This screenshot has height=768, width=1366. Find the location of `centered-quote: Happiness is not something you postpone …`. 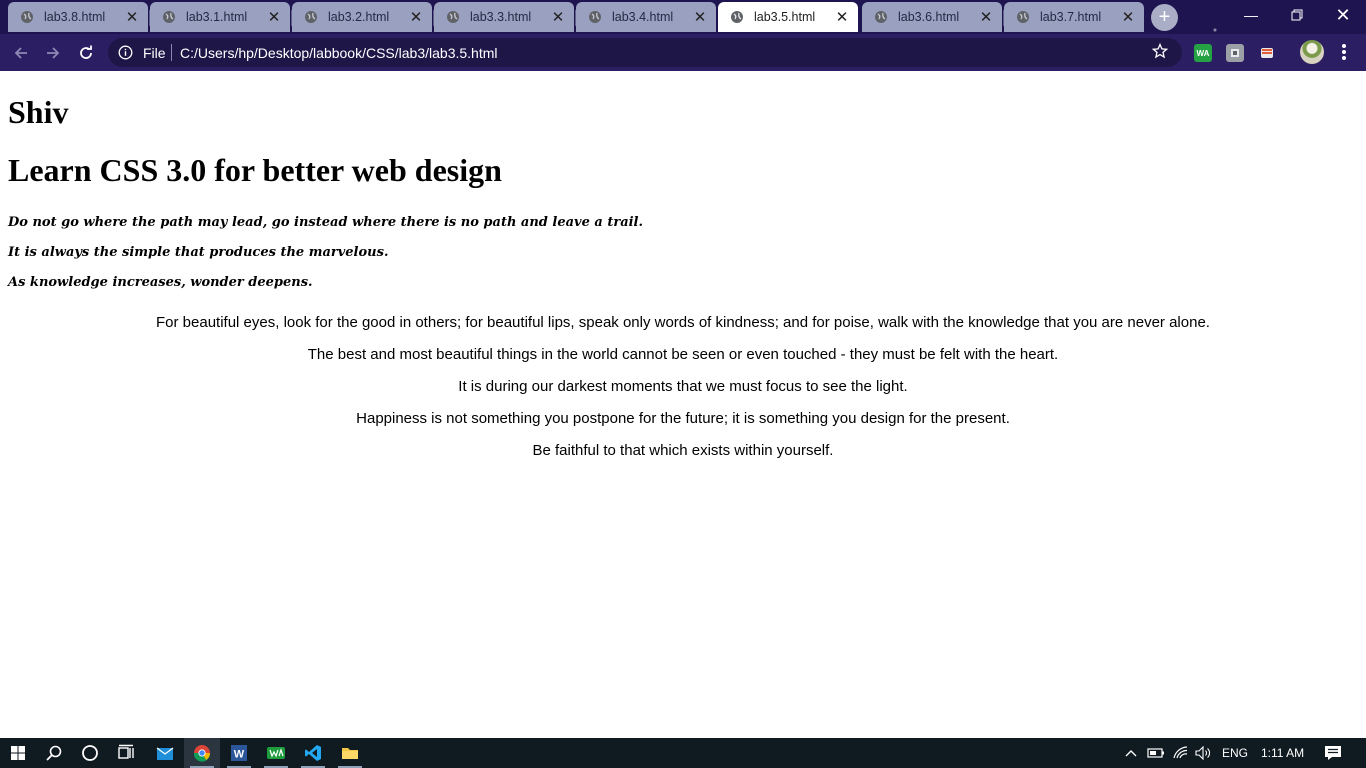

centered-quote: Happiness is not something you postpone … is located at coordinates (683, 418).